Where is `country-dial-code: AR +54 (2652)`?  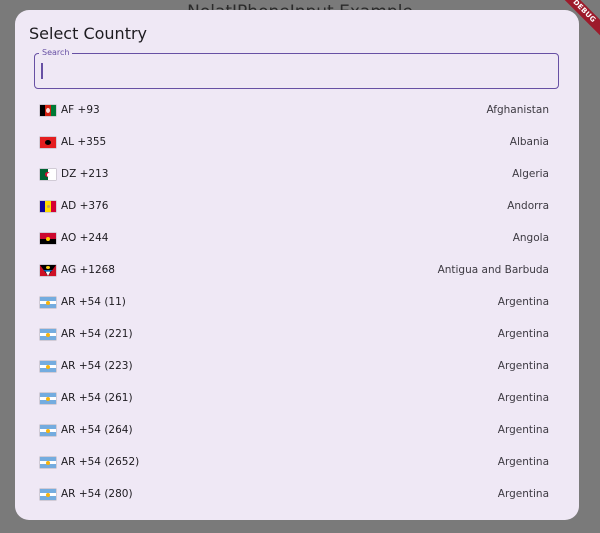 country-dial-code: AR +54 (2652) is located at coordinates (100, 462).